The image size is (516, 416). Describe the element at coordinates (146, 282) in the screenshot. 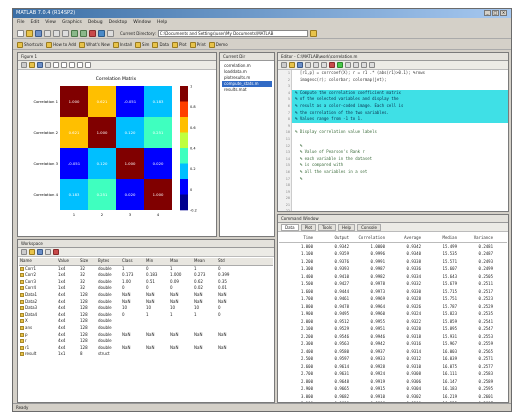

I see `workspace-row: Corr3 1x4 32 double 1.00 0.51 0.09 0.62 0.35` at that location.